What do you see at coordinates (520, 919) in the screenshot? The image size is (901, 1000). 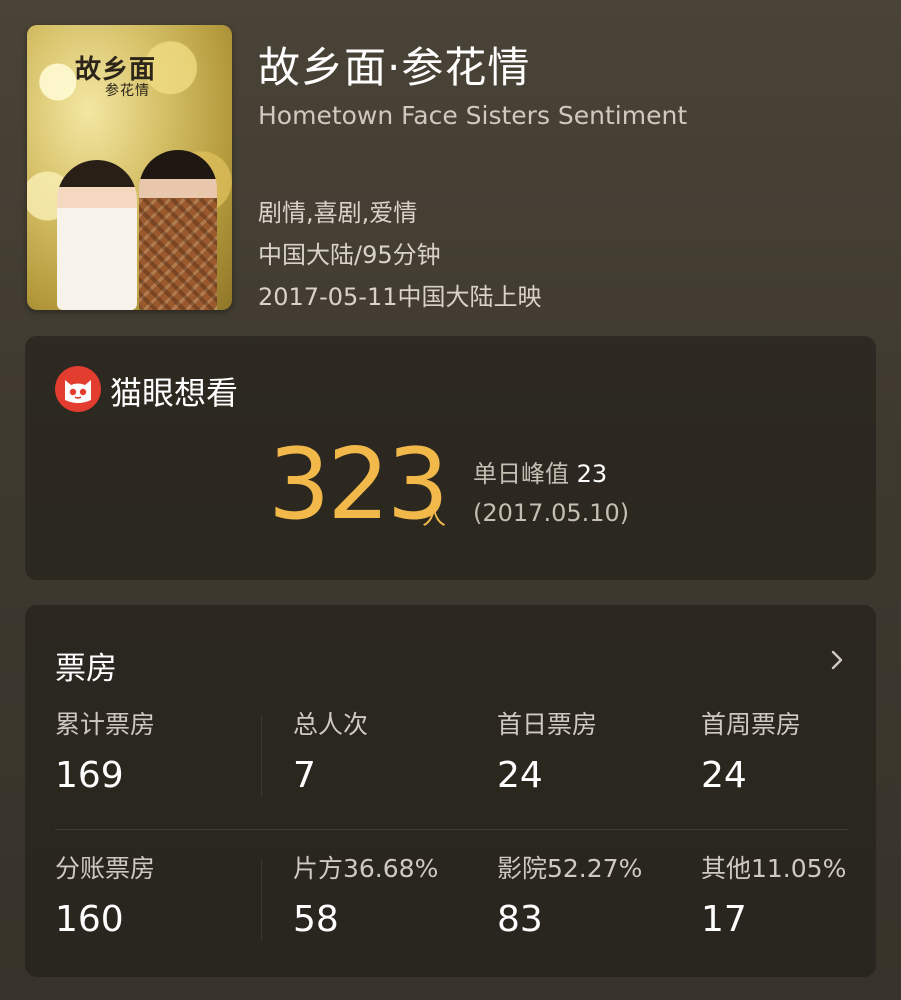 I see `stat-value: 83` at bounding box center [520, 919].